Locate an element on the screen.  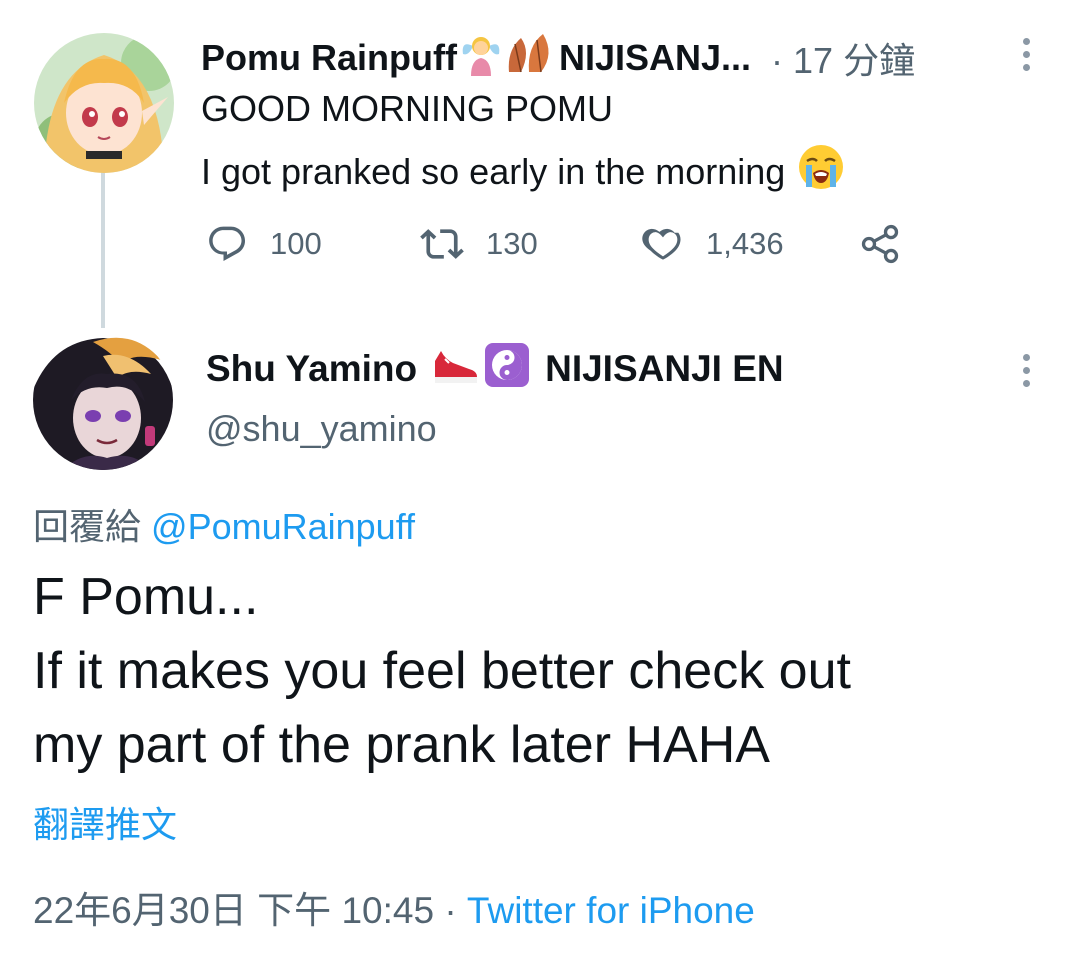
tweet-source-link: Twitter for iPhone is located at coordinates (611, 910).